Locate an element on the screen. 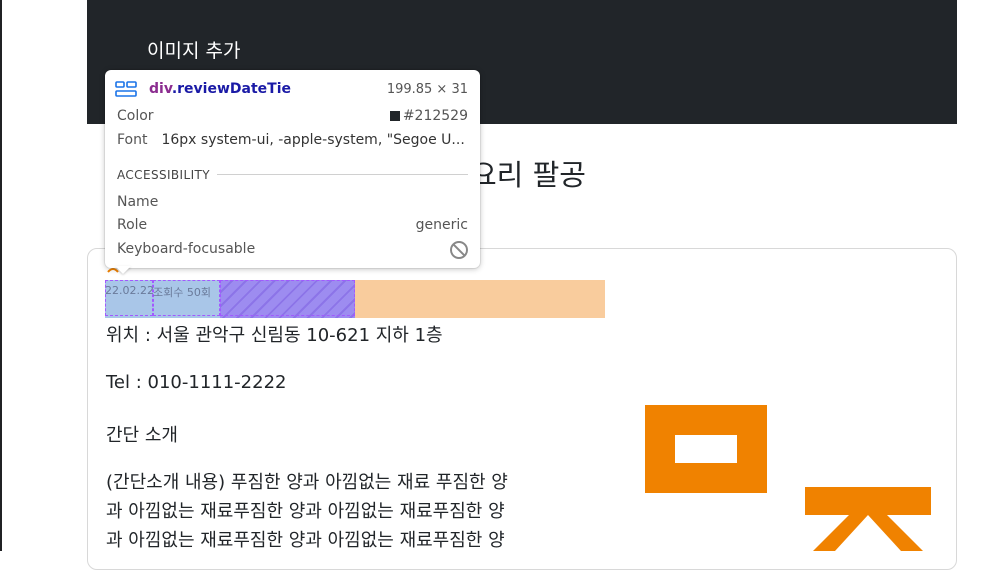 This screenshot has height=570, width=992. element-selector: div.reviewDateTie is located at coordinates (220, 89).